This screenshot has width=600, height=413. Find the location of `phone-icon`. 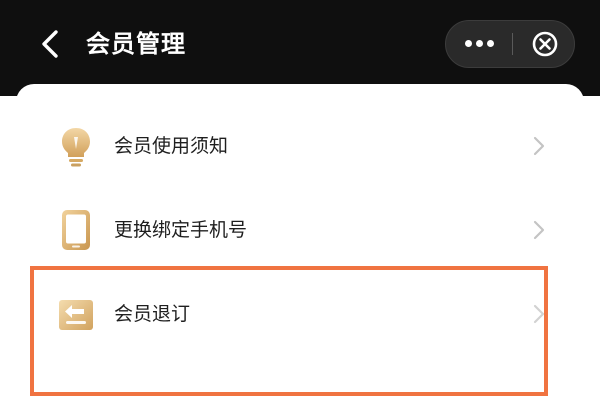

phone-icon is located at coordinates (76, 230).